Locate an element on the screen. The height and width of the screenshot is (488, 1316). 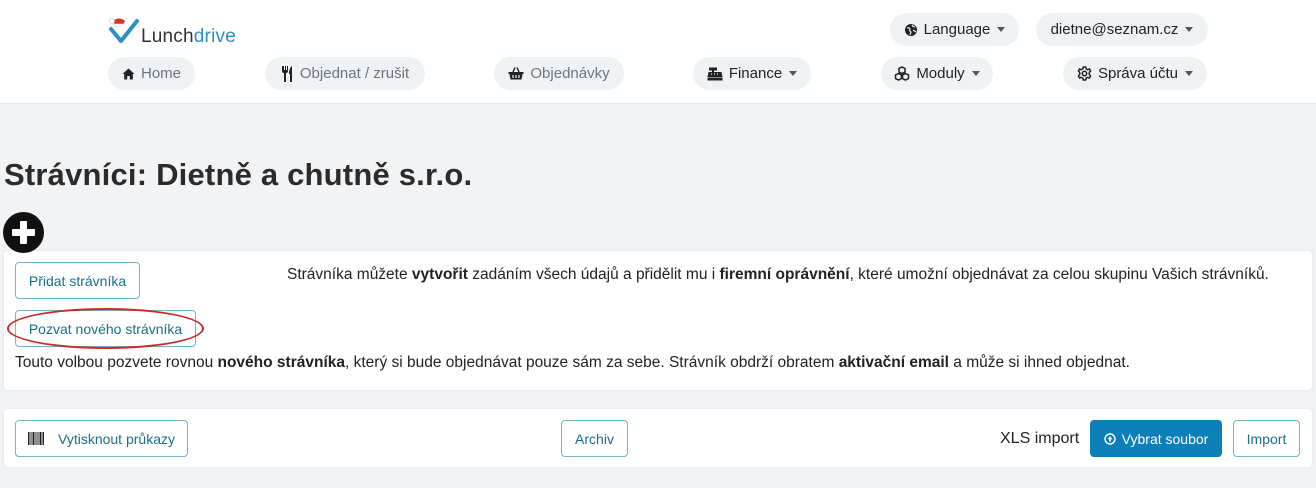
nav-orders: Objednávky is located at coordinates (559, 73).